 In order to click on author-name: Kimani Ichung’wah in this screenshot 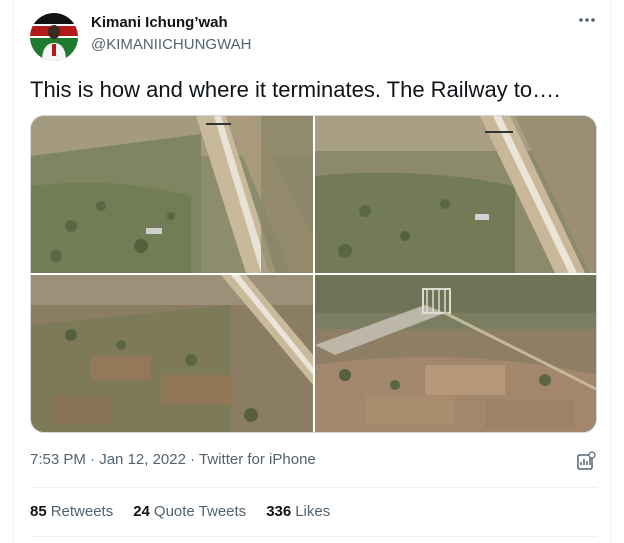, I will do `click(159, 22)`.